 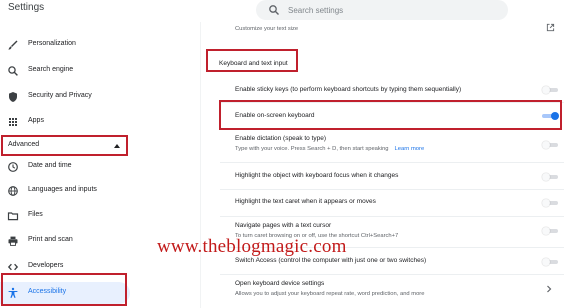 What do you see at coordinates (267, 29) in the screenshot?
I see `row-subtitle: Customize your text size` at bounding box center [267, 29].